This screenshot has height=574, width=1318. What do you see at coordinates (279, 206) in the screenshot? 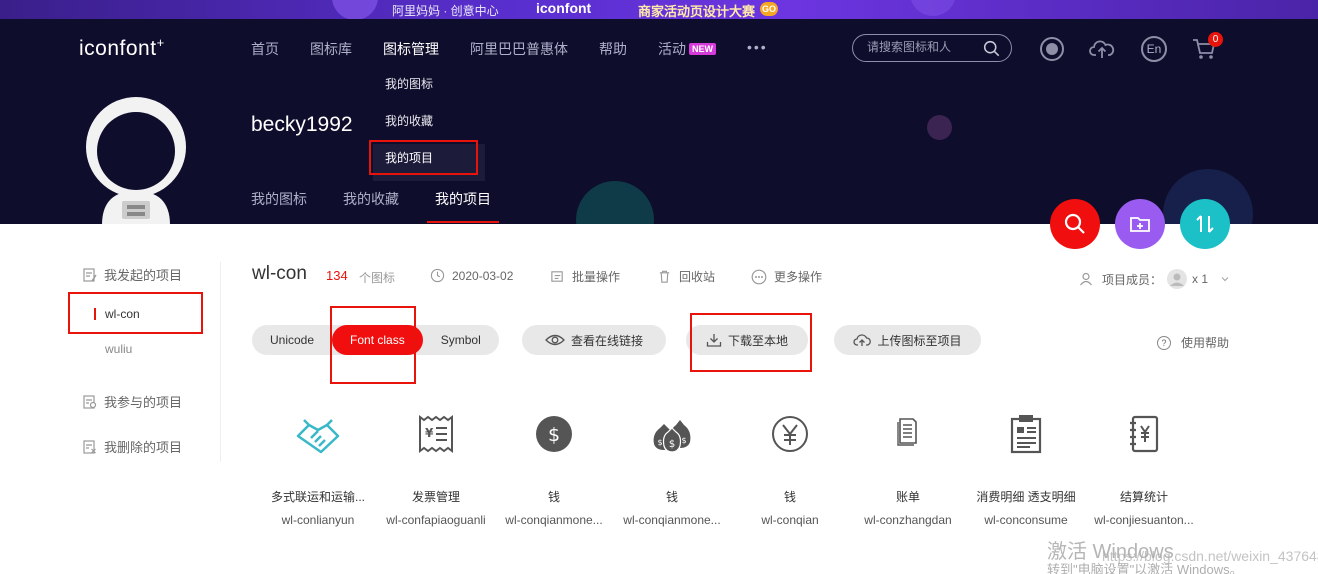
I see `tab-my-icons: 我的图标` at bounding box center [279, 206].